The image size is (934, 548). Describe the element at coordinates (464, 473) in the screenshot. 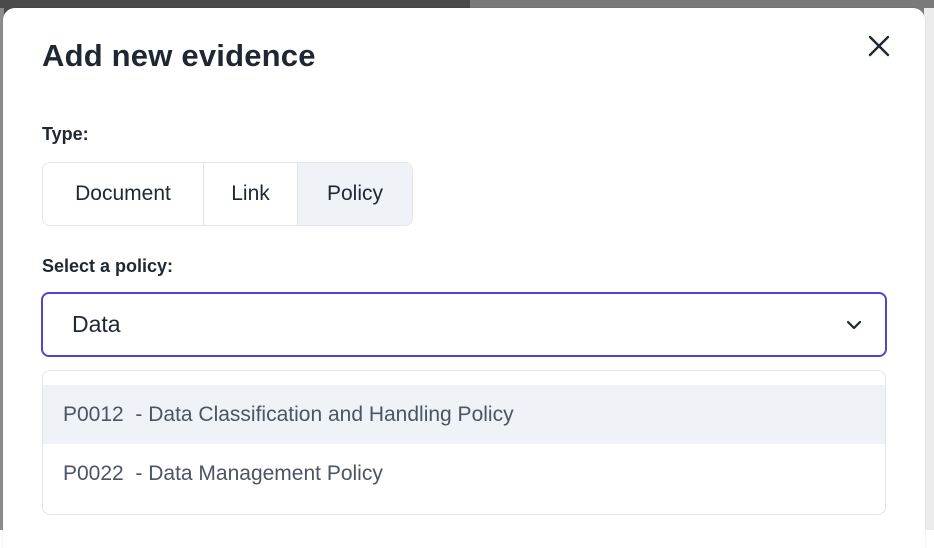

I see `policy-option: P0022 - Data Management Policy` at that location.